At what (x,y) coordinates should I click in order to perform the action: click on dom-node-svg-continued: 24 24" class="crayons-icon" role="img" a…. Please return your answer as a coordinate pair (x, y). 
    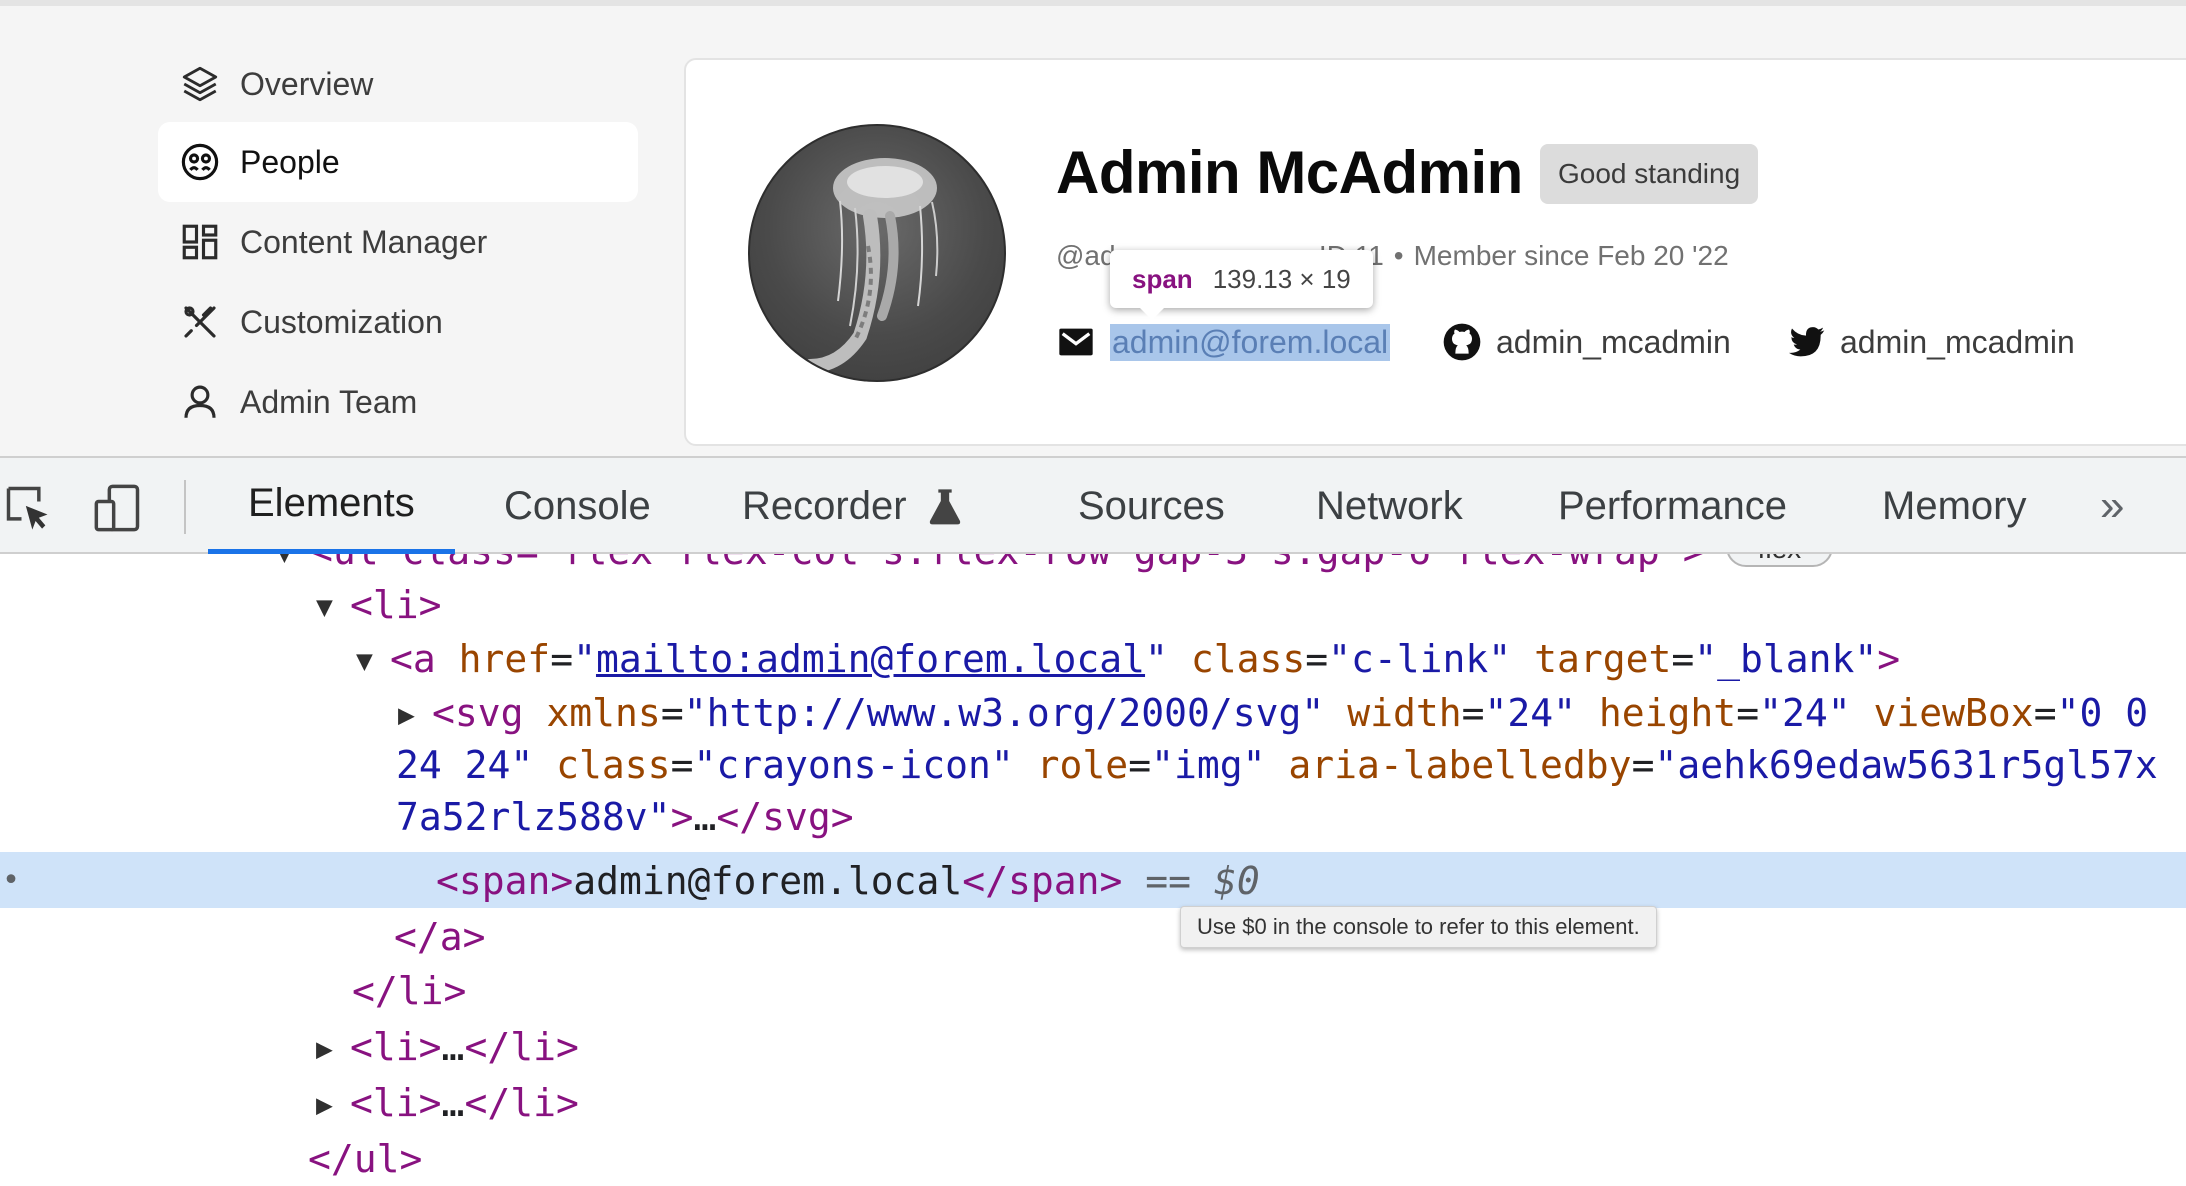
    Looking at the image, I should click on (1277, 765).